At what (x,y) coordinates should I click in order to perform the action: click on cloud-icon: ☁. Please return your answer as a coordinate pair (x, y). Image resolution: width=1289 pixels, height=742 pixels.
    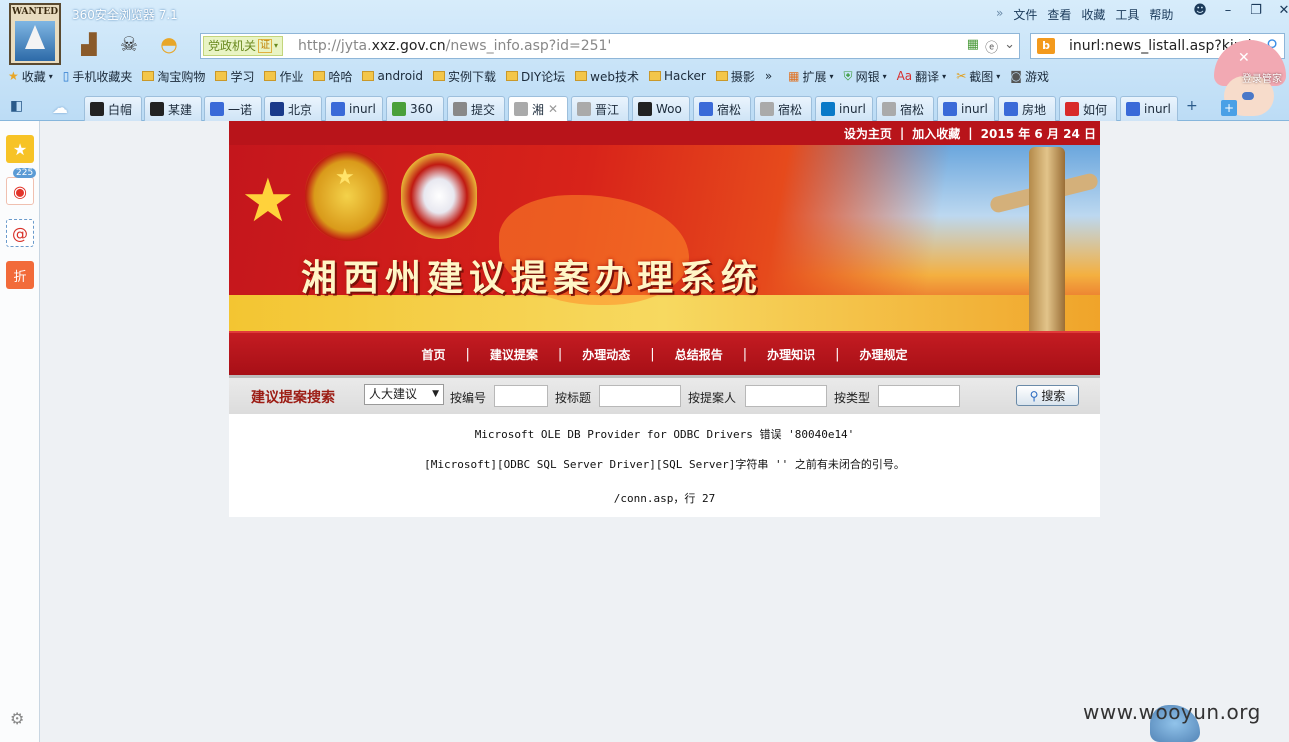
    Looking at the image, I should click on (60, 107).